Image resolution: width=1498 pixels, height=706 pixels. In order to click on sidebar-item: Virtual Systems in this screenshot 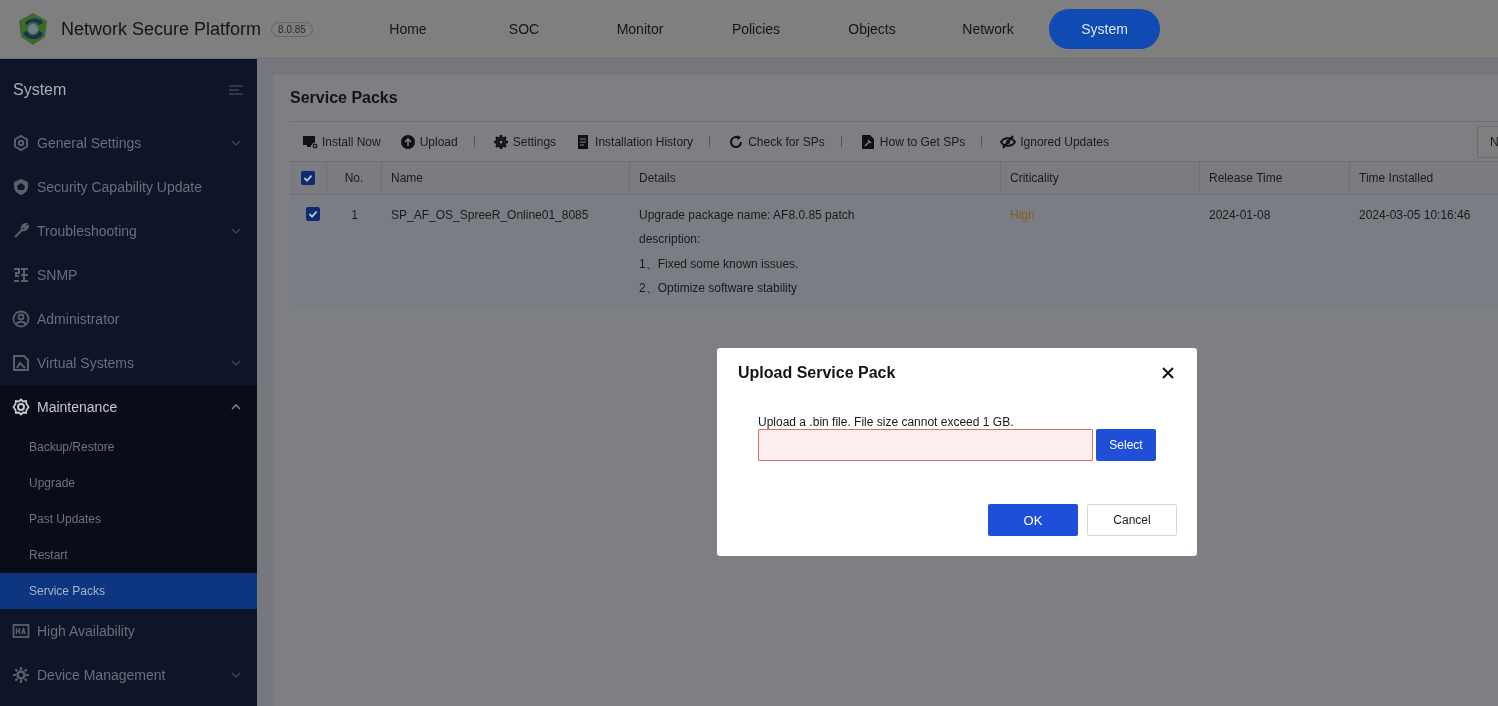, I will do `click(128, 363)`.